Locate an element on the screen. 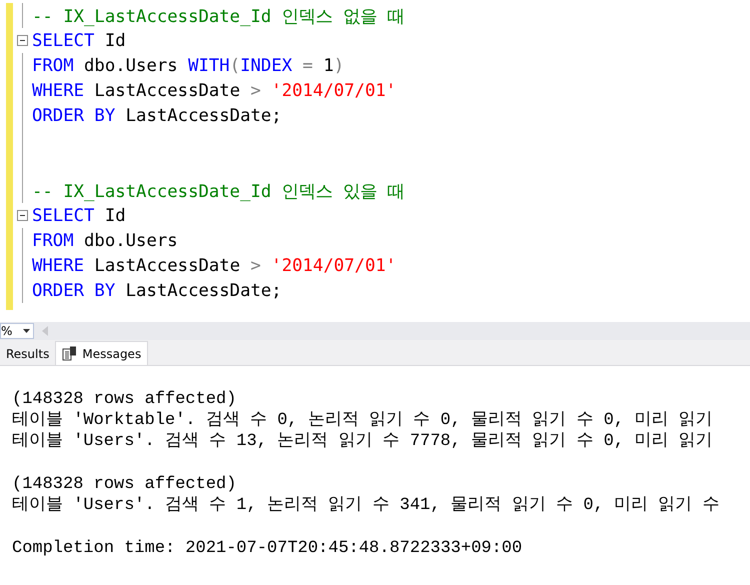  caret-icon is located at coordinates (26, 331).